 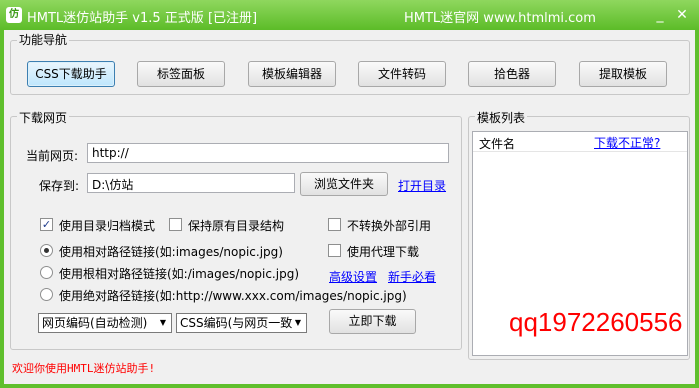 What do you see at coordinates (422, 185) in the screenshot?
I see `open-directory-link: 打开目录` at bounding box center [422, 185].